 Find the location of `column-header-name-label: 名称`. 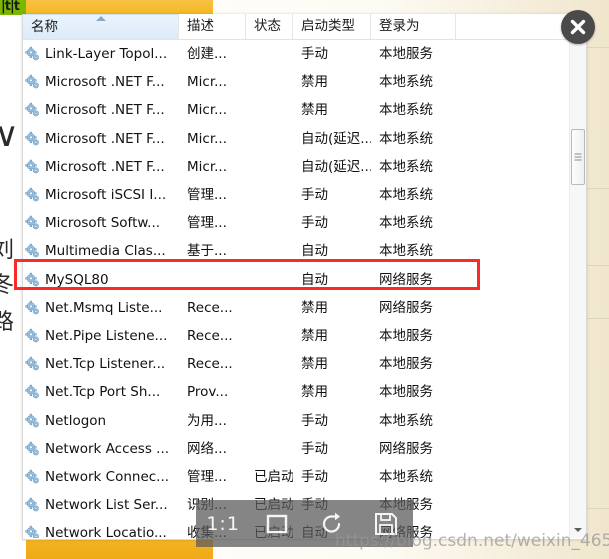

column-header-name-label: 名称 is located at coordinates (44, 27).